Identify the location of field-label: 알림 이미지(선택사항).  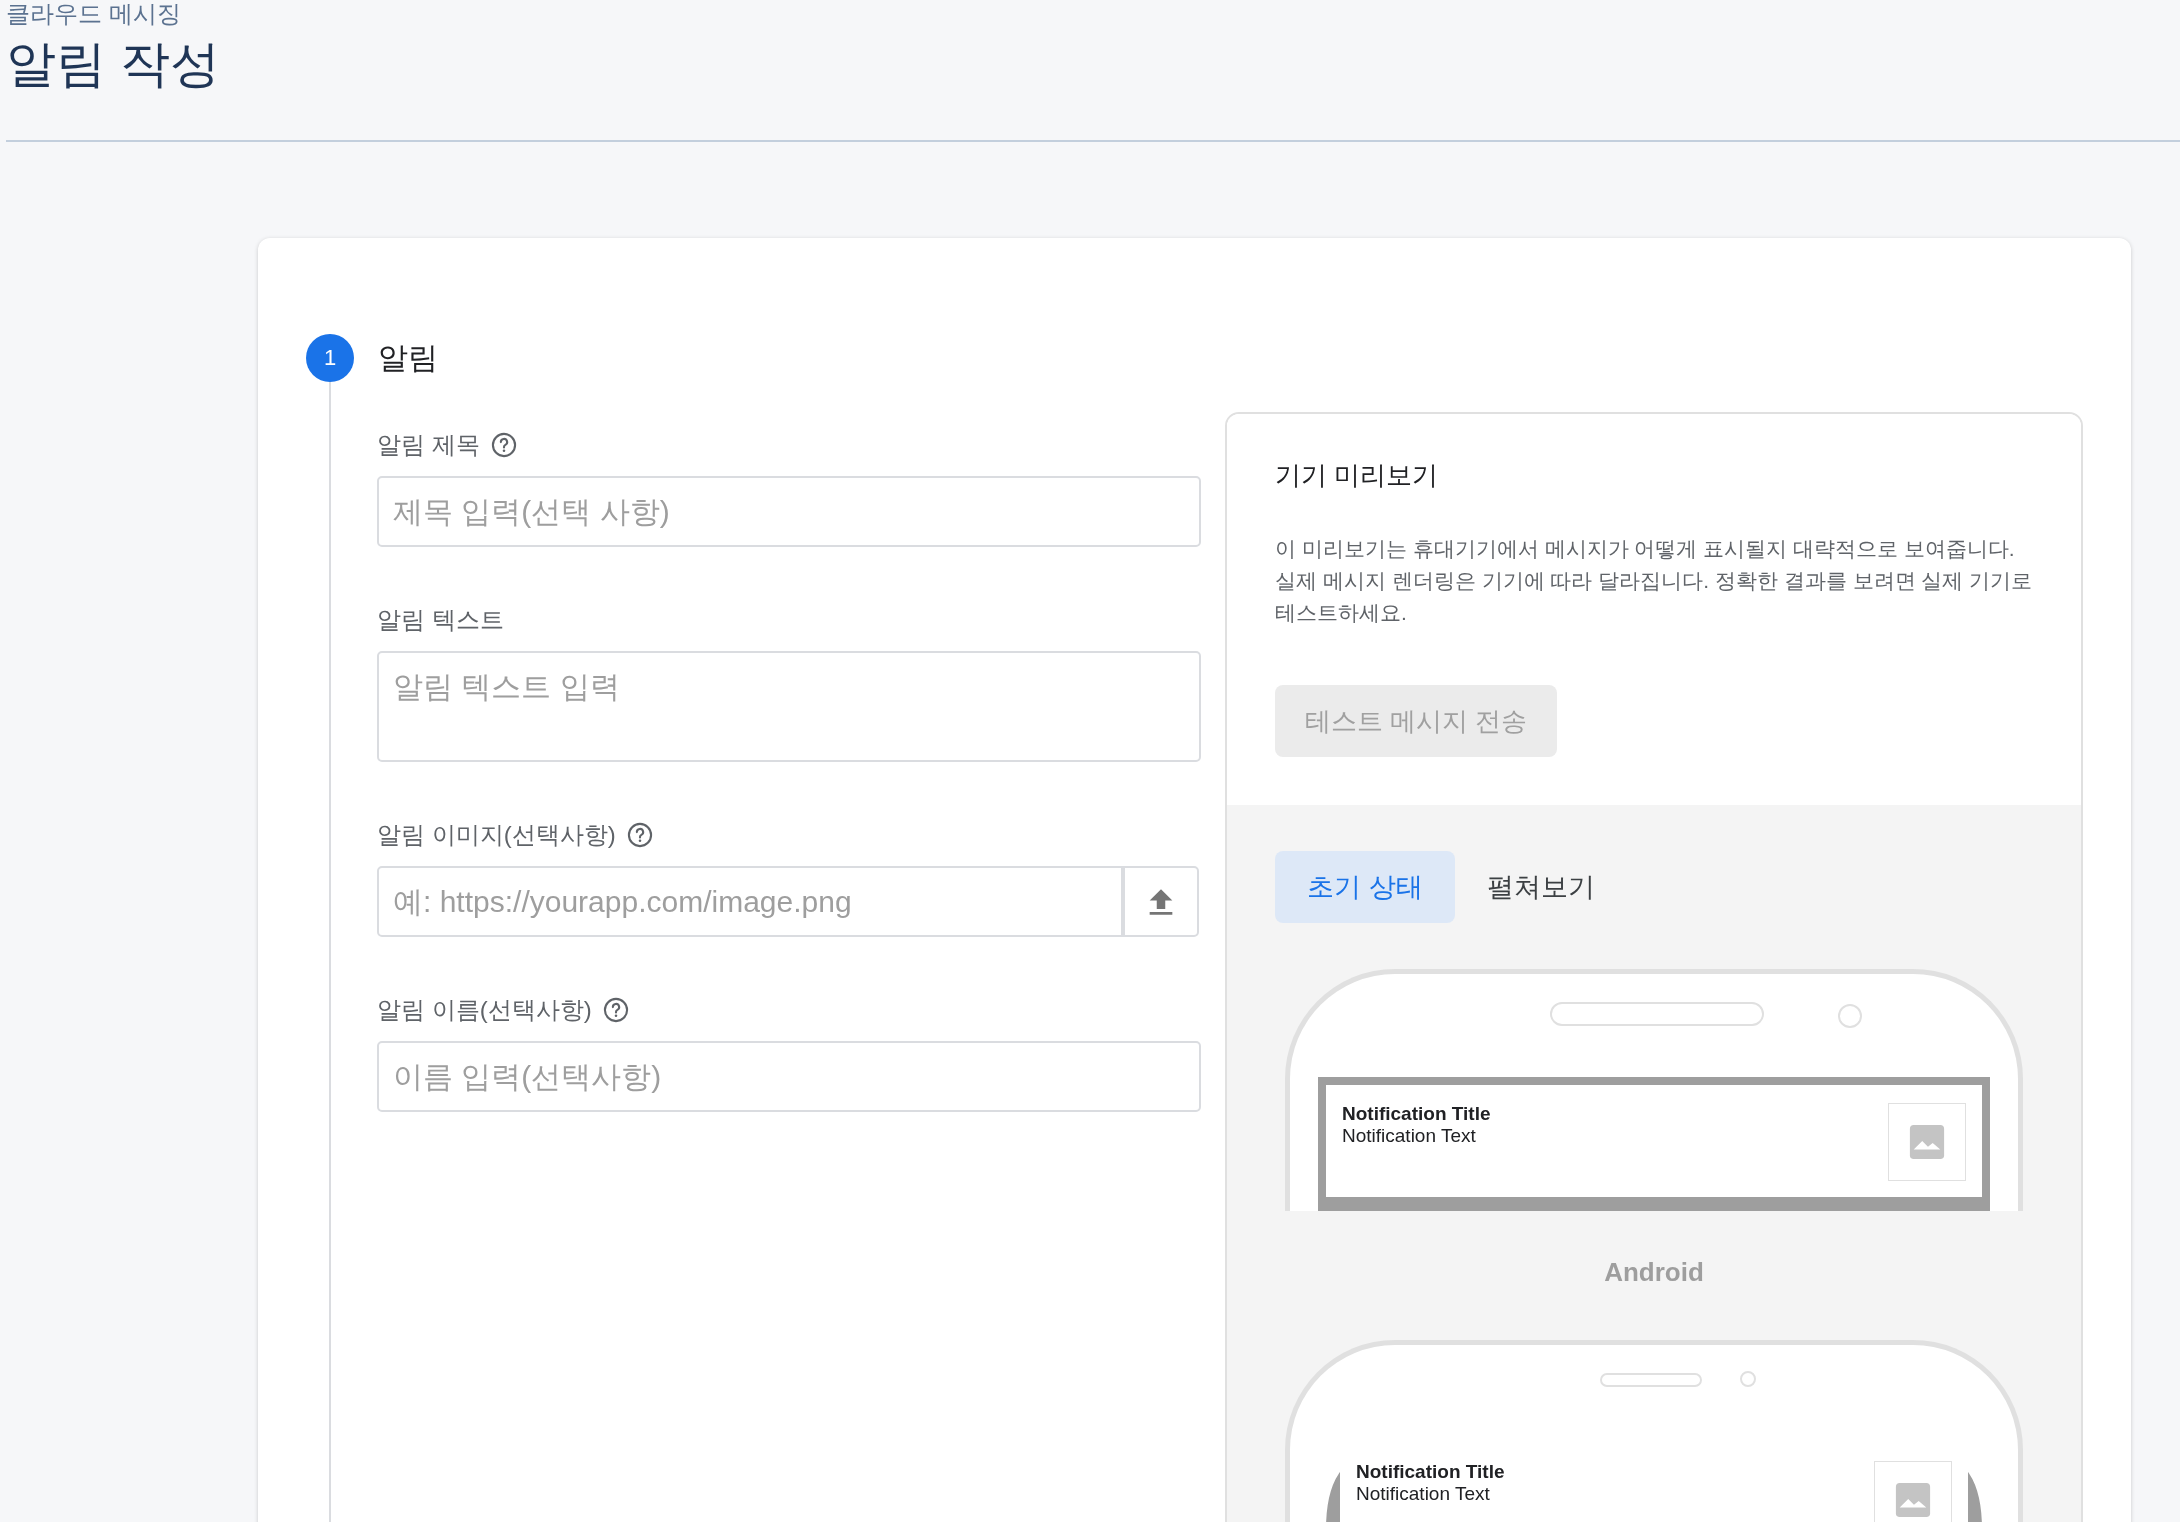
(496, 835).